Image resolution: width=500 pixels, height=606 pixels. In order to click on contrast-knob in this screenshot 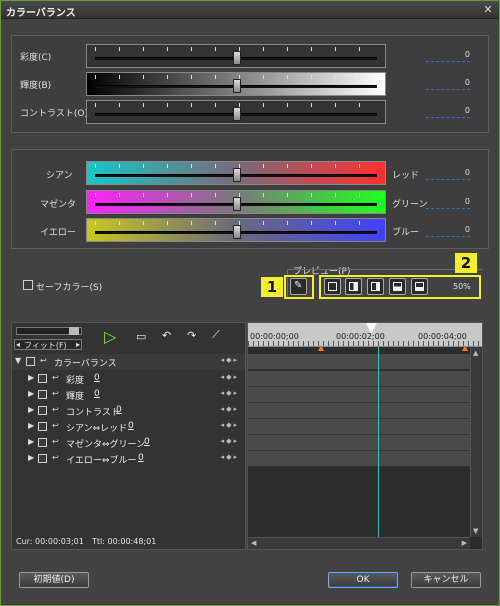, I will do `click(237, 114)`.